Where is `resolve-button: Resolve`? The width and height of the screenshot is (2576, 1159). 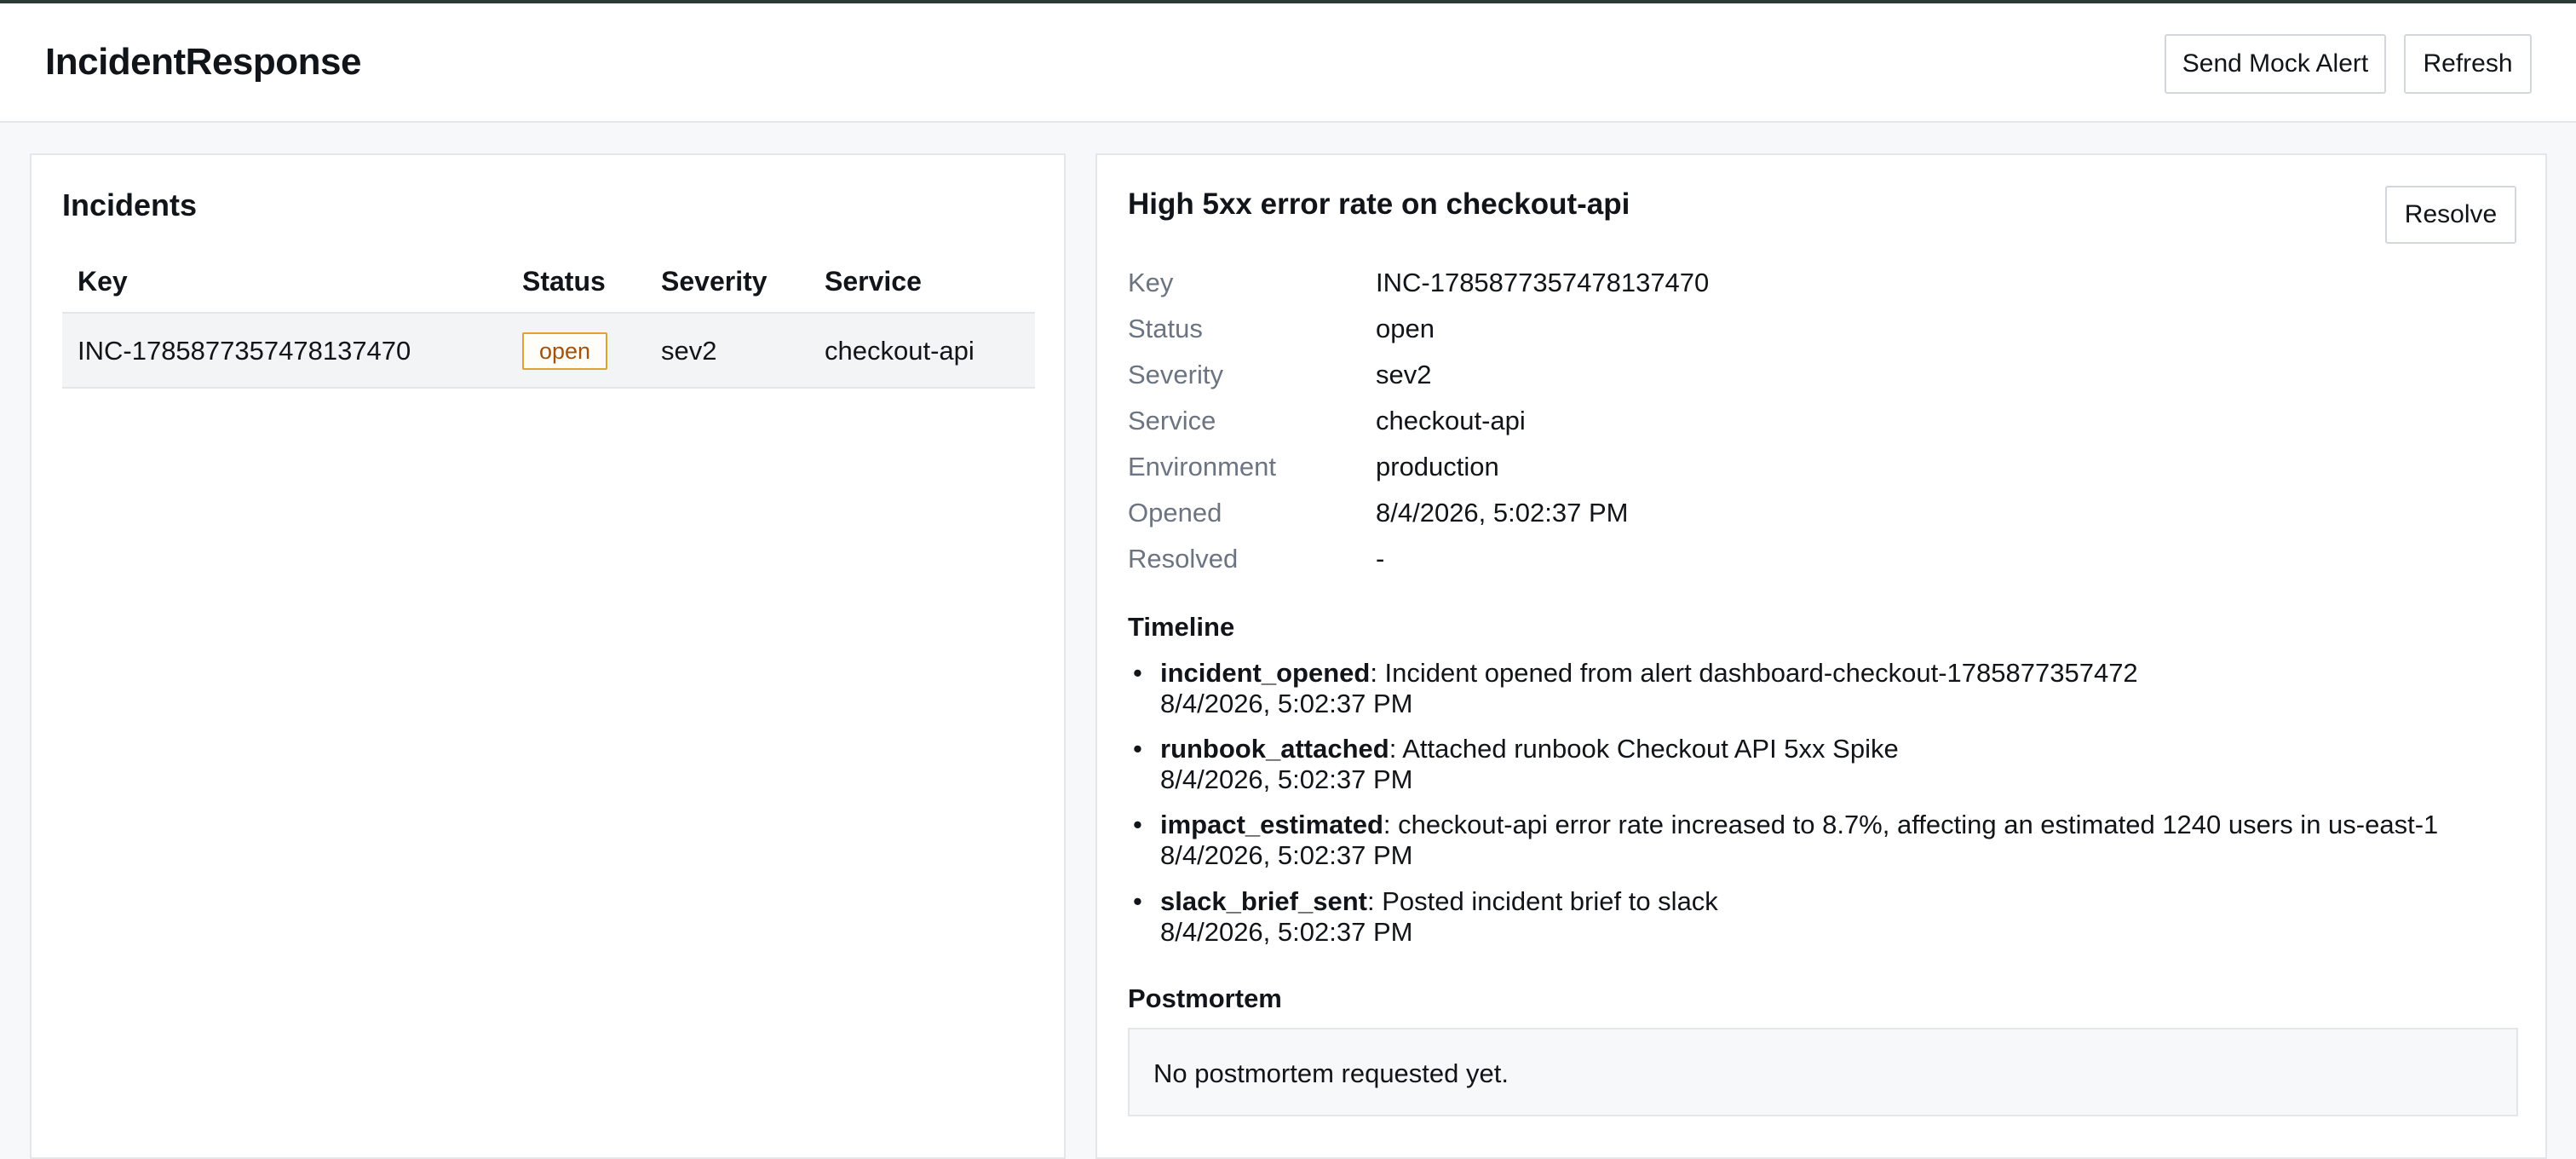
resolve-button: Resolve is located at coordinates (2450, 215).